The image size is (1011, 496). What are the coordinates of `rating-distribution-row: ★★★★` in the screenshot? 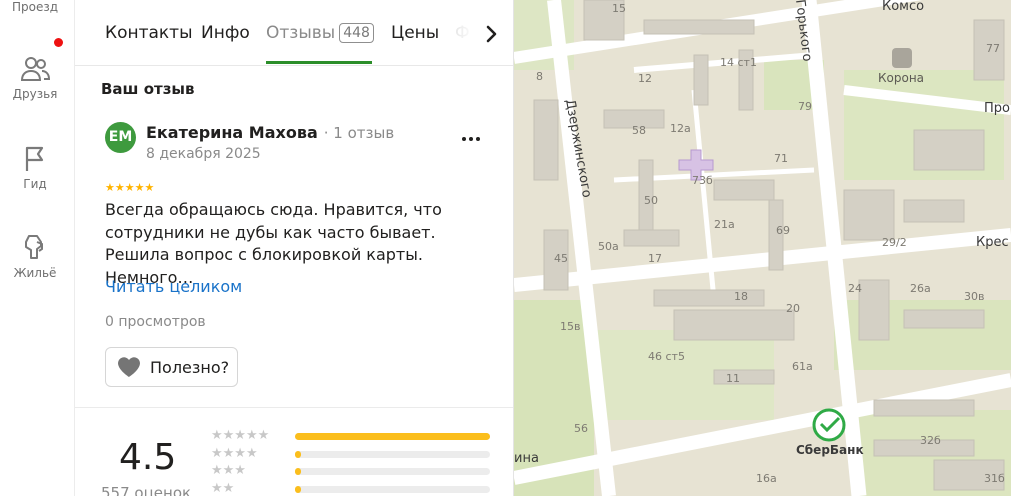 It's located at (351, 454).